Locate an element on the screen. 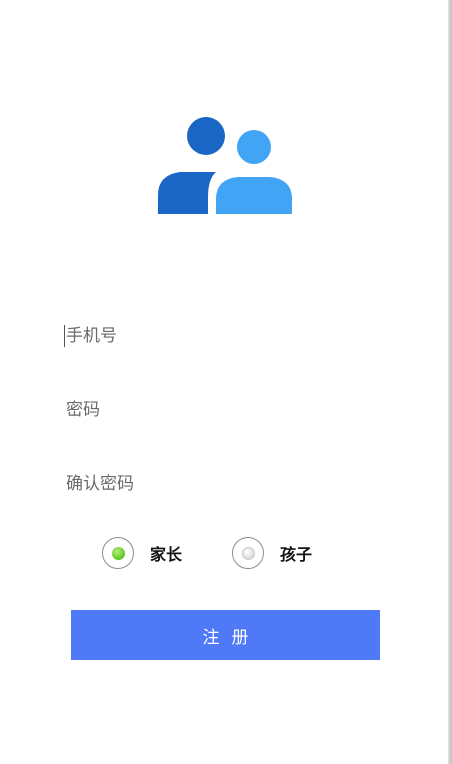 The image size is (452, 764). password-input is located at coordinates (224, 410).